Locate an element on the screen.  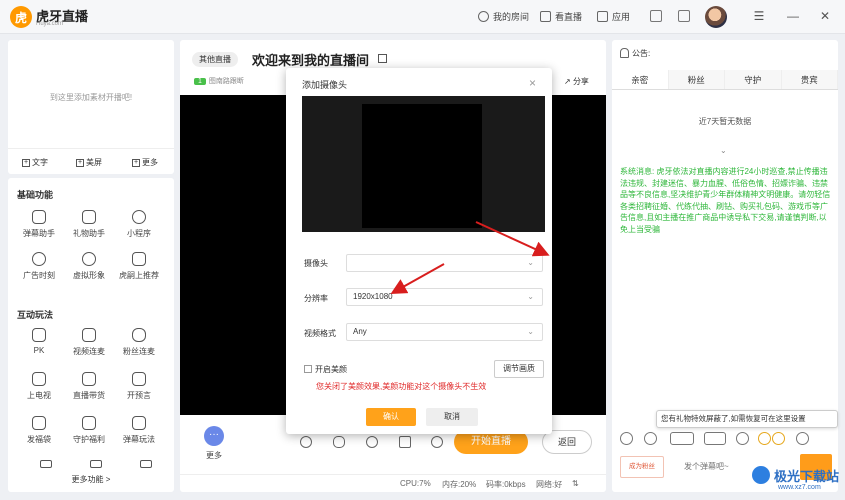
palette-icon is located at coordinates (742, 438).